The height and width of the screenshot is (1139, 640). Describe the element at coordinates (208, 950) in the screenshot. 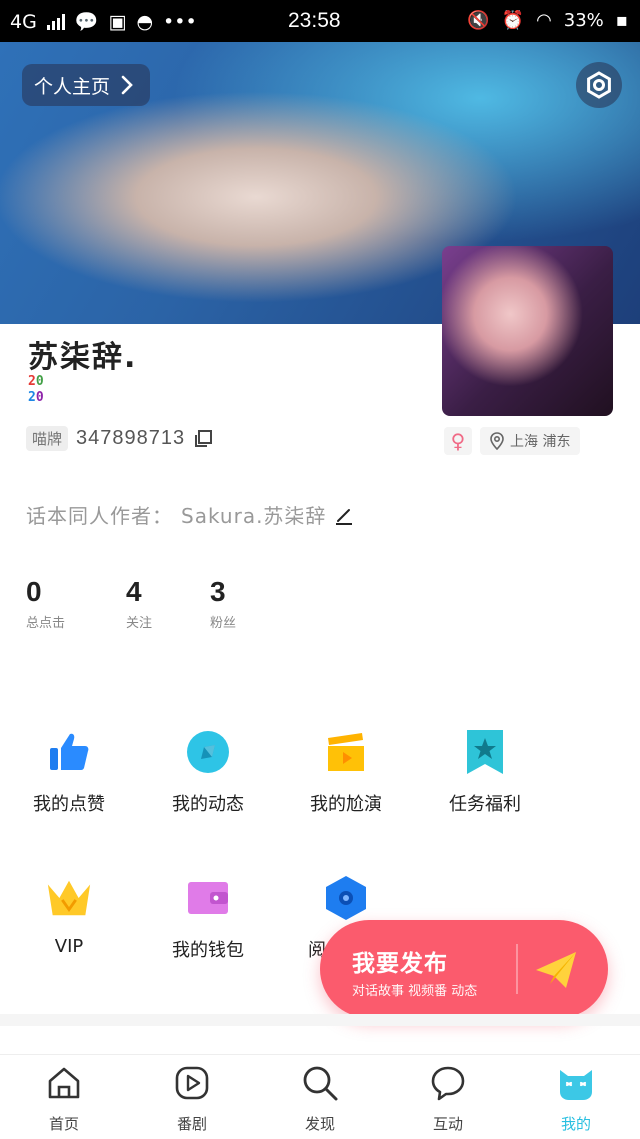

I see `menu-label: 我的钱包` at that location.